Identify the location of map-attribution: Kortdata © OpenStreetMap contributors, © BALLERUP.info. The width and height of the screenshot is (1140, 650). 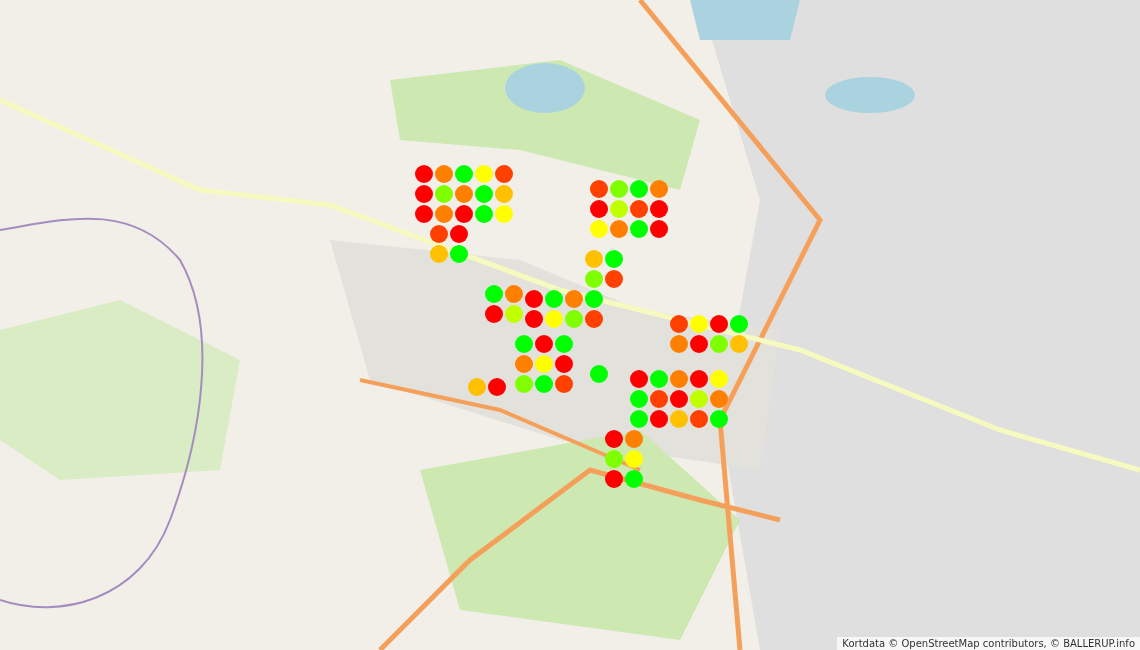
(988, 643).